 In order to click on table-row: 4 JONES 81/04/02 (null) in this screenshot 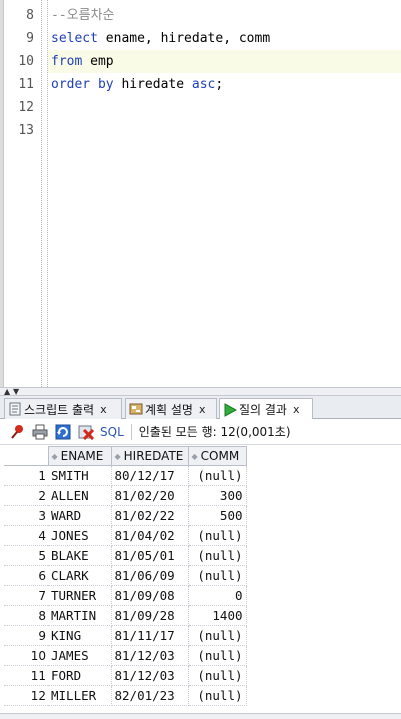, I will do `click(125, 535)`.